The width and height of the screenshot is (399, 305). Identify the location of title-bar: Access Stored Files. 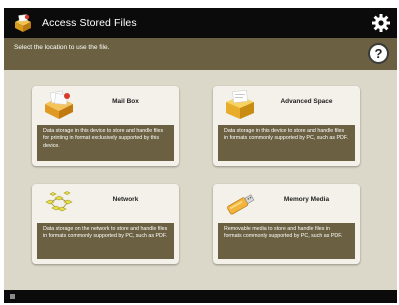
(200, 23).